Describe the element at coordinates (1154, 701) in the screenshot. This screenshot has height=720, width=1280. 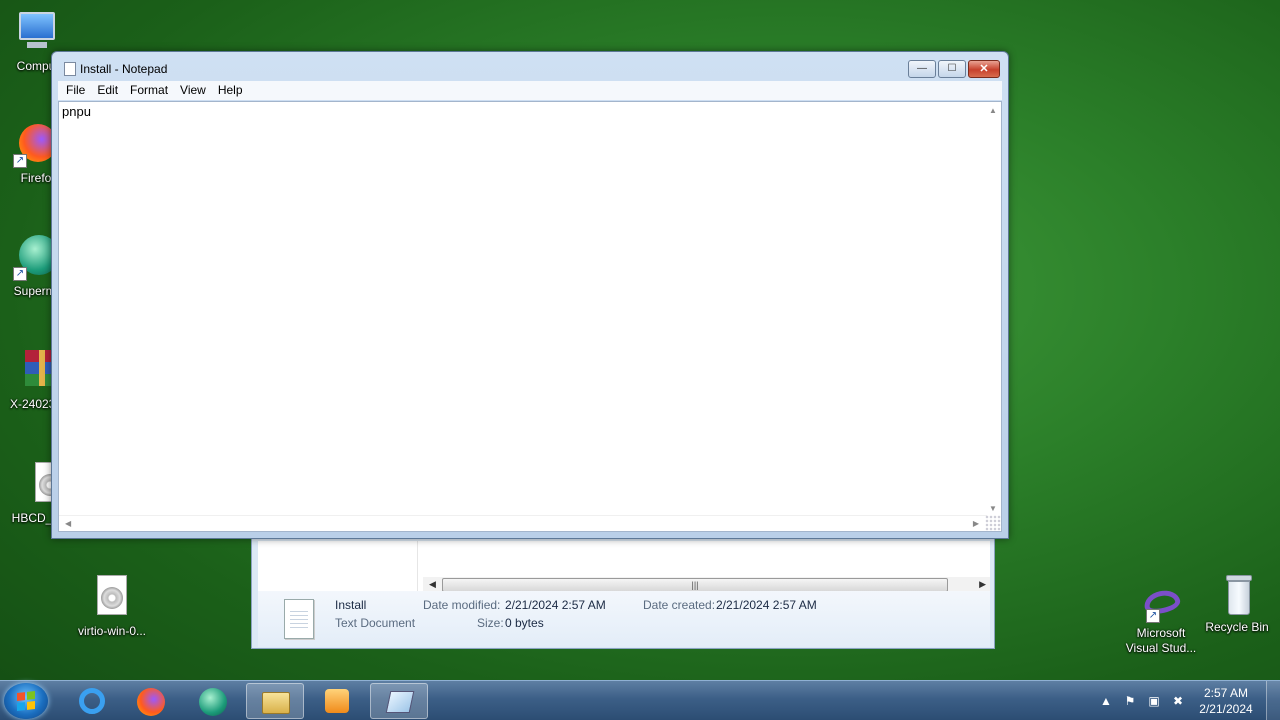
I see `network-icon: ▣` at that location.